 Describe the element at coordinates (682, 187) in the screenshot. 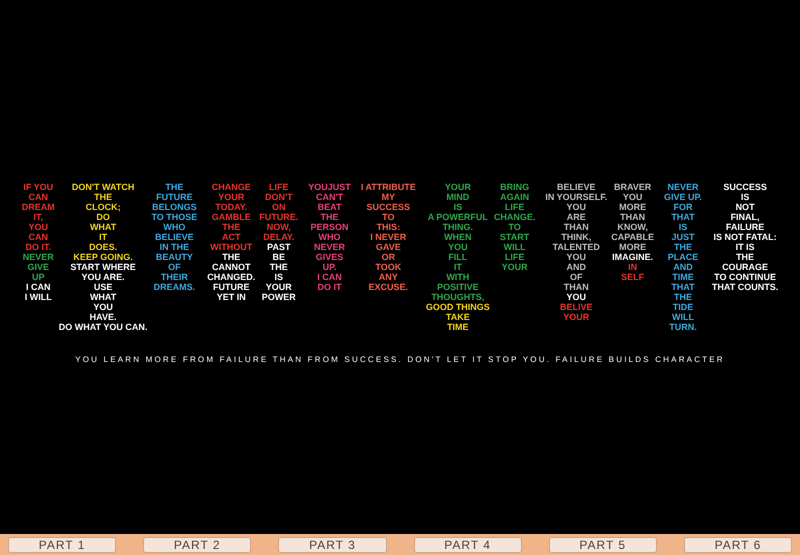

I see `poster-word: NEVER` at that location.